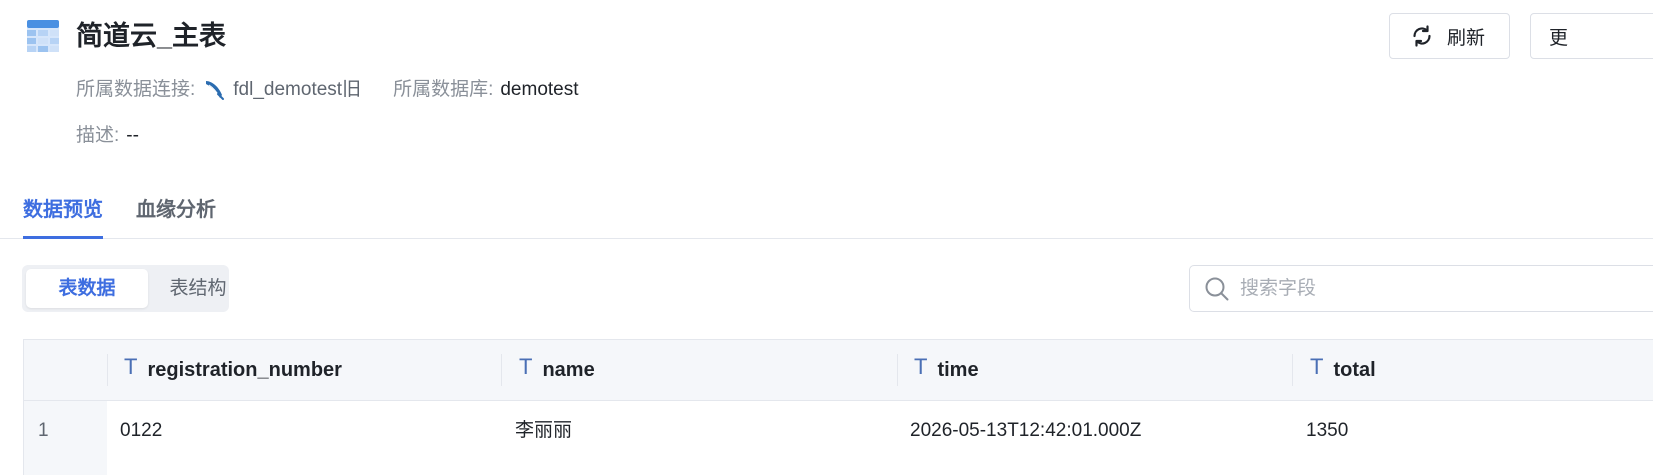  I want to click on table-cell: 0122, so click(141, 431).